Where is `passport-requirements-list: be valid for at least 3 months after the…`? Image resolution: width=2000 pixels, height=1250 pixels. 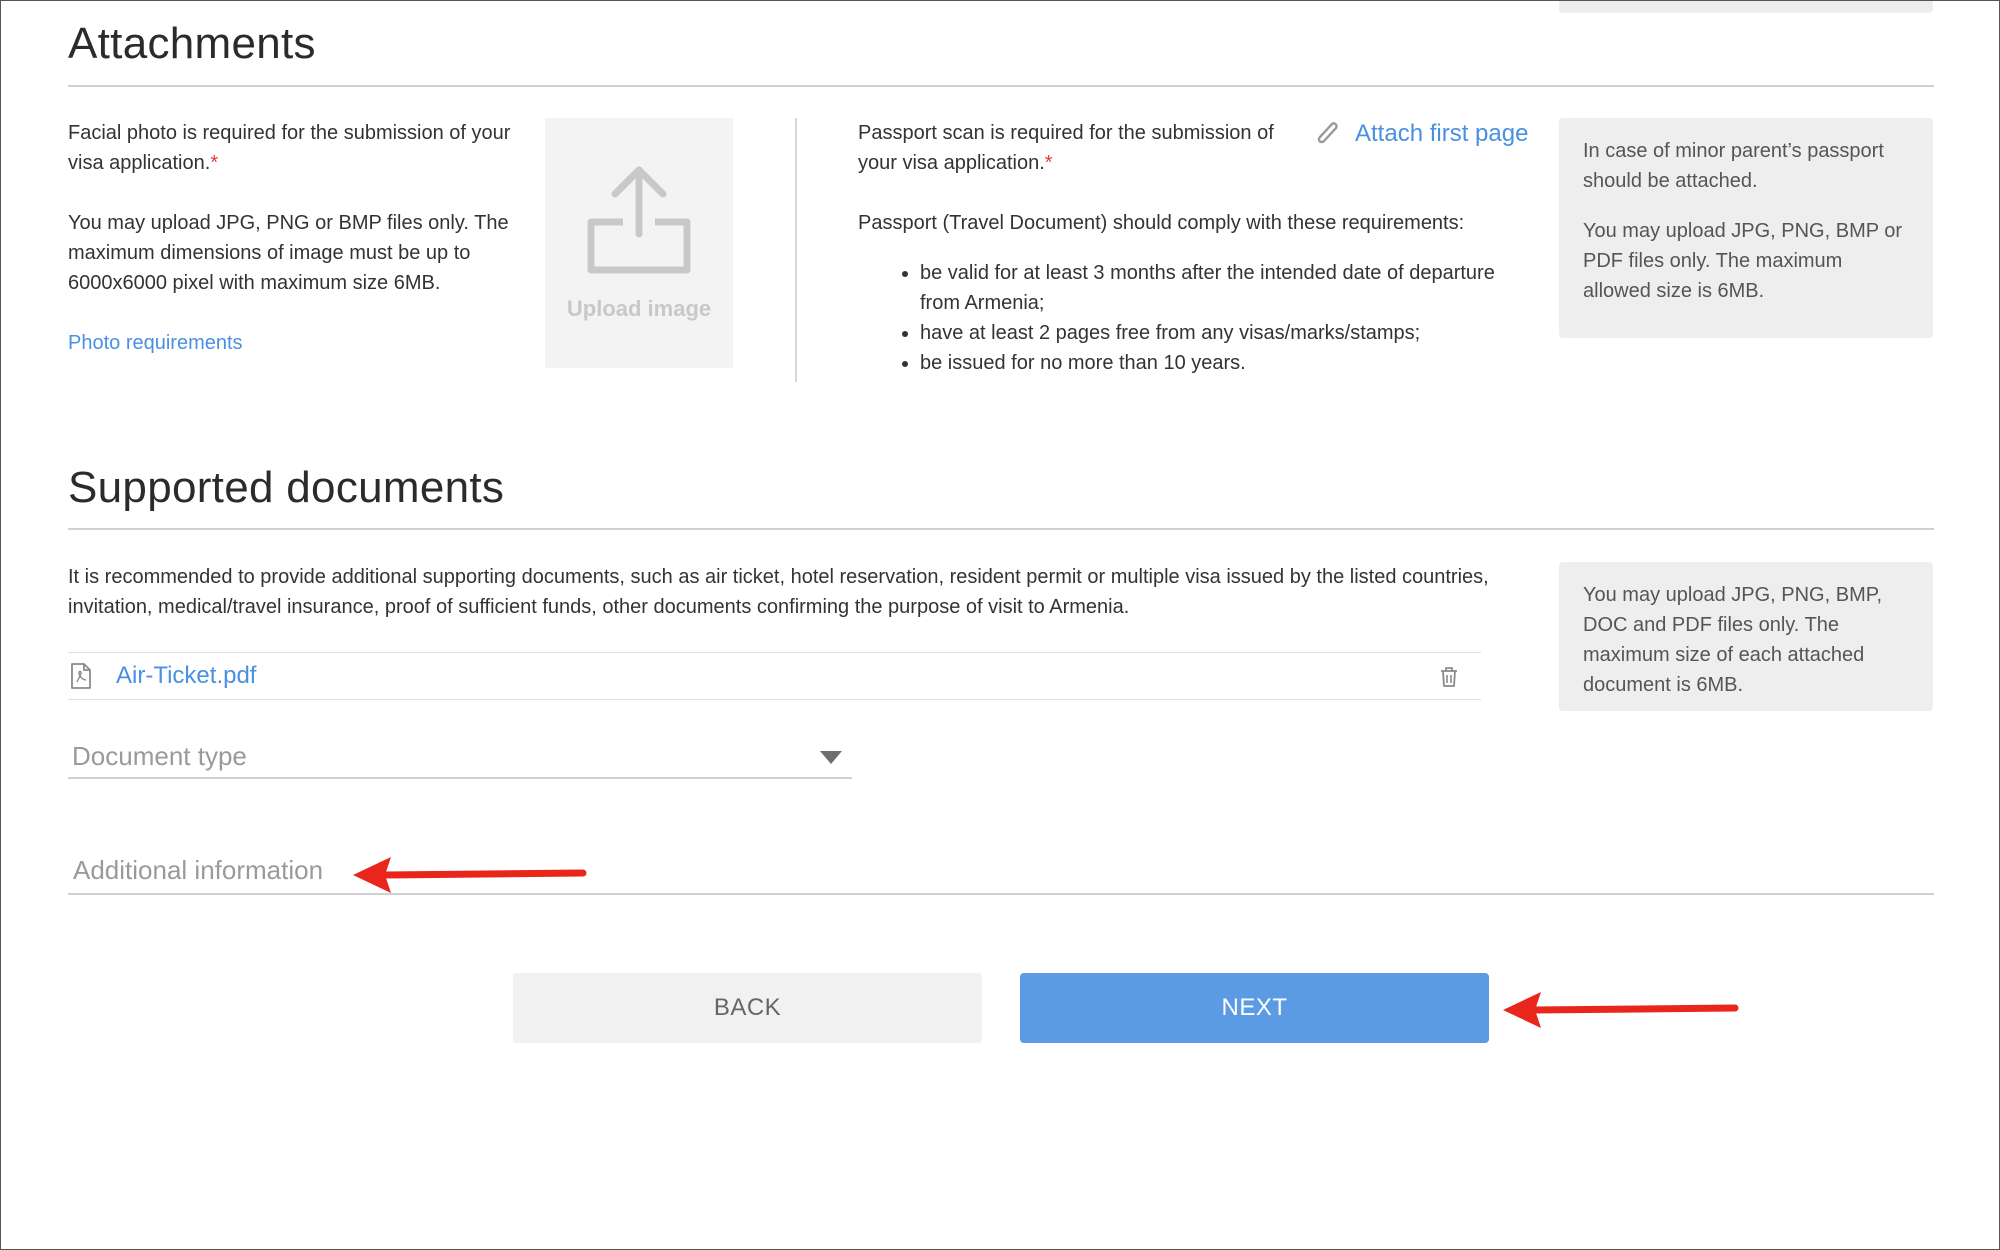 passport-requirements-list: be valid for at least 3 months after the… is located at coordinates (1193, 318).